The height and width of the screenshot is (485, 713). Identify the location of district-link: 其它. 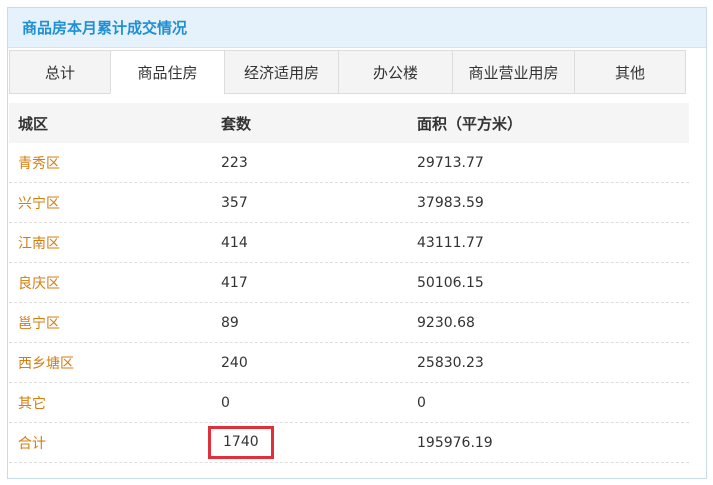
(32, 404).